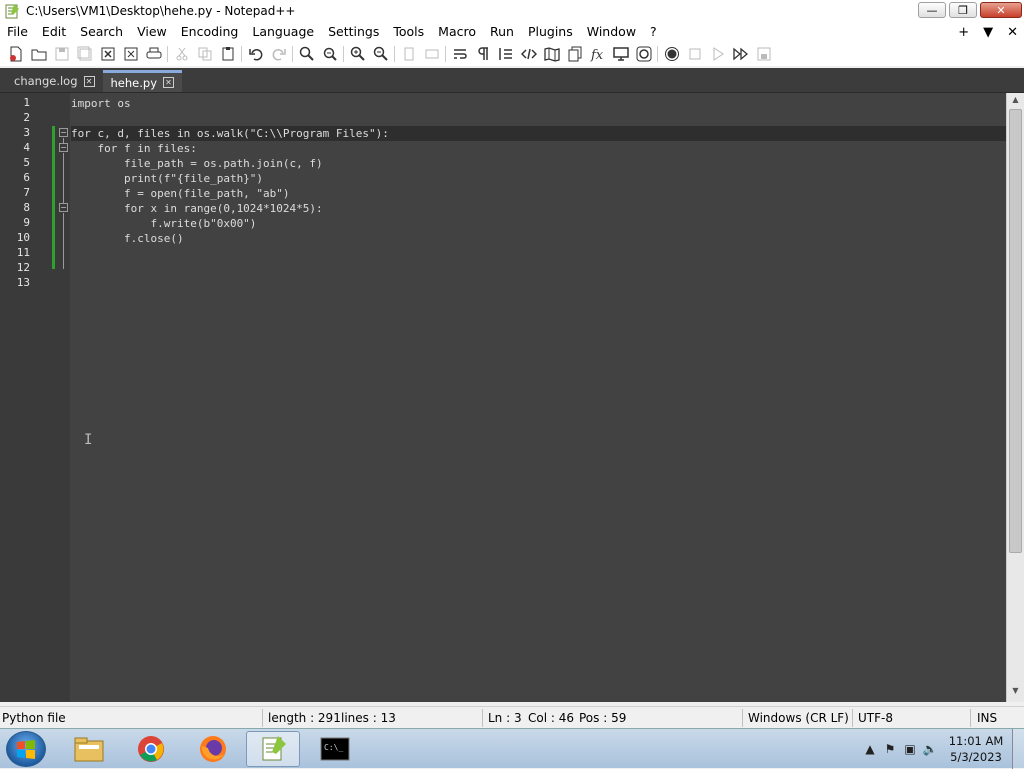 The width and height of the screenshot is (1024, 769). I want to click on sync-horizontal-icon, so click(431, 54).